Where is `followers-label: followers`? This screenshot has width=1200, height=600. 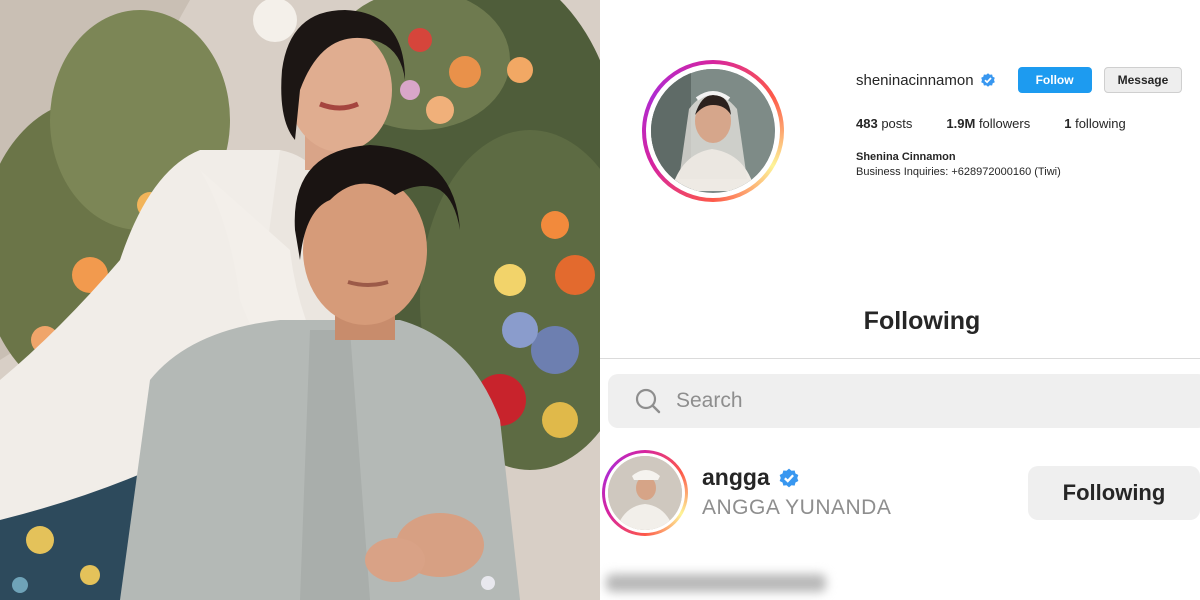 followers-label: followers is located at coordinates (1004, 123).